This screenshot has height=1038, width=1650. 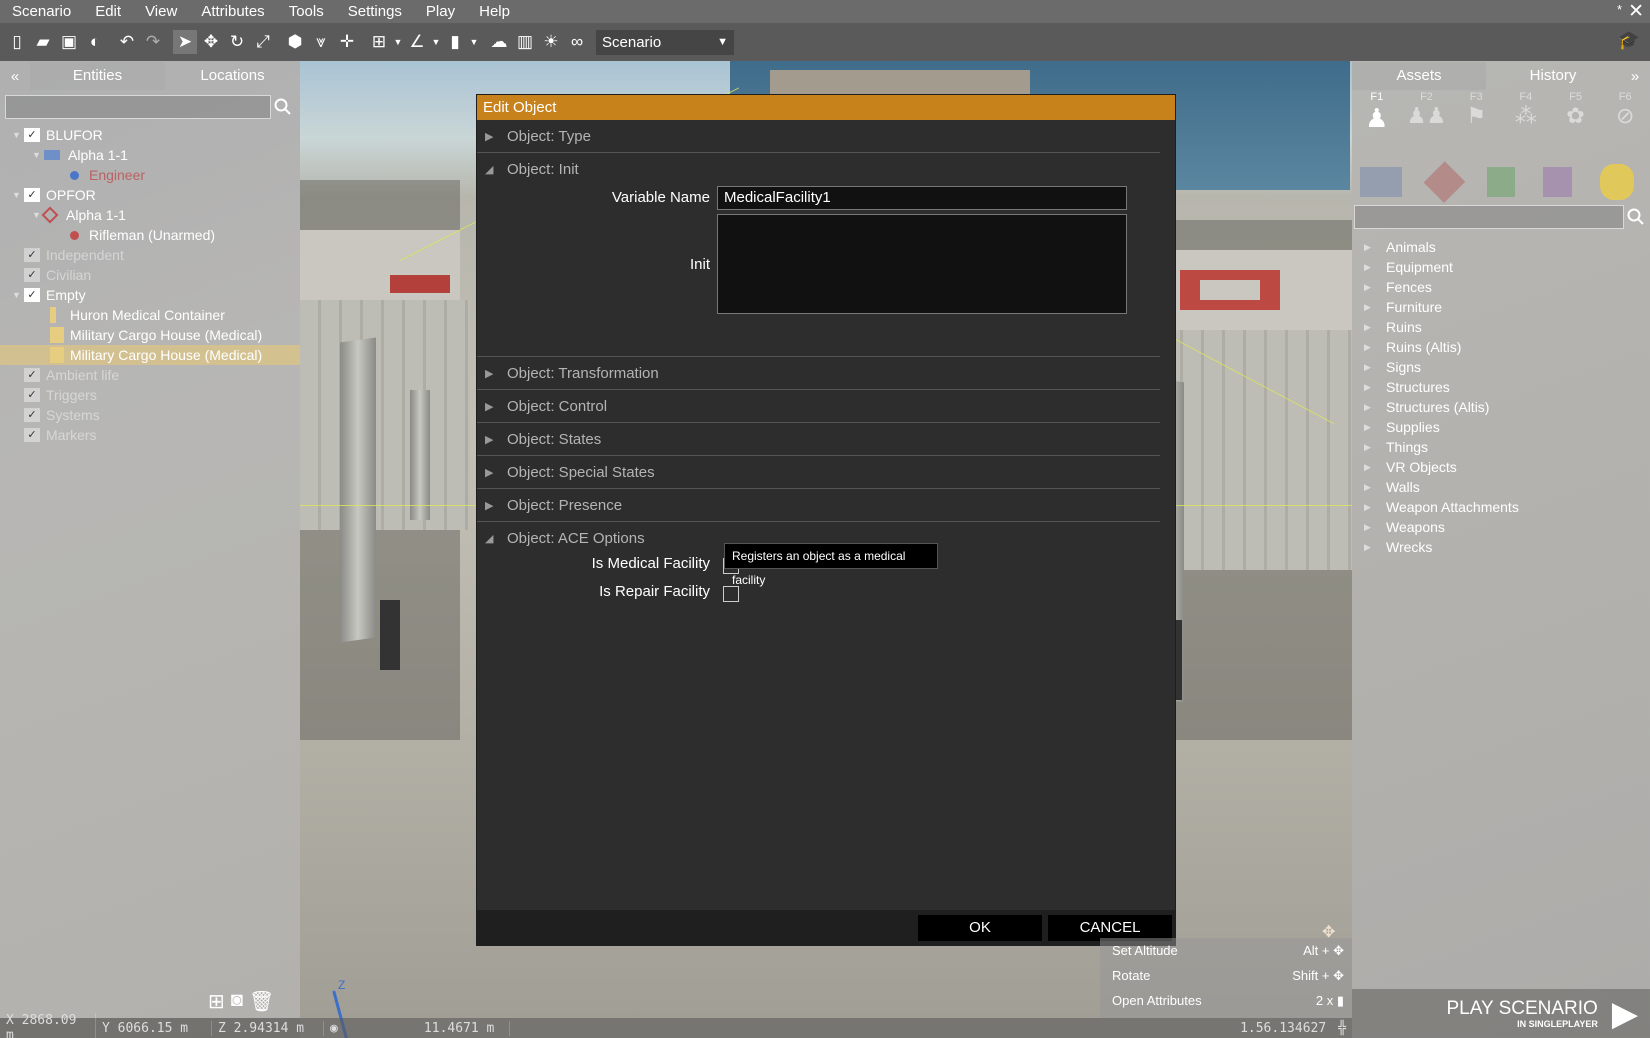 What do you see at coordinates (818, 406) in the screenshot?
I see `section-object-control: ▶ Object: Control` at bounding box center [818, 406].